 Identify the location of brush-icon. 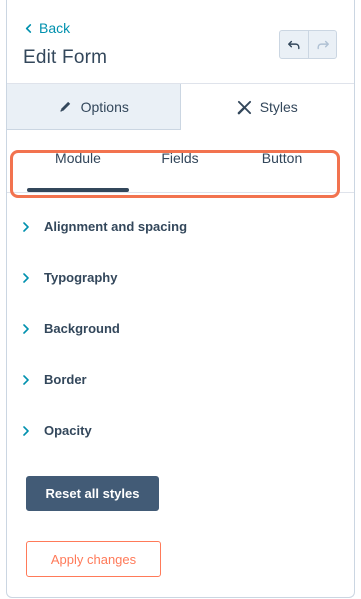
(244, 107).